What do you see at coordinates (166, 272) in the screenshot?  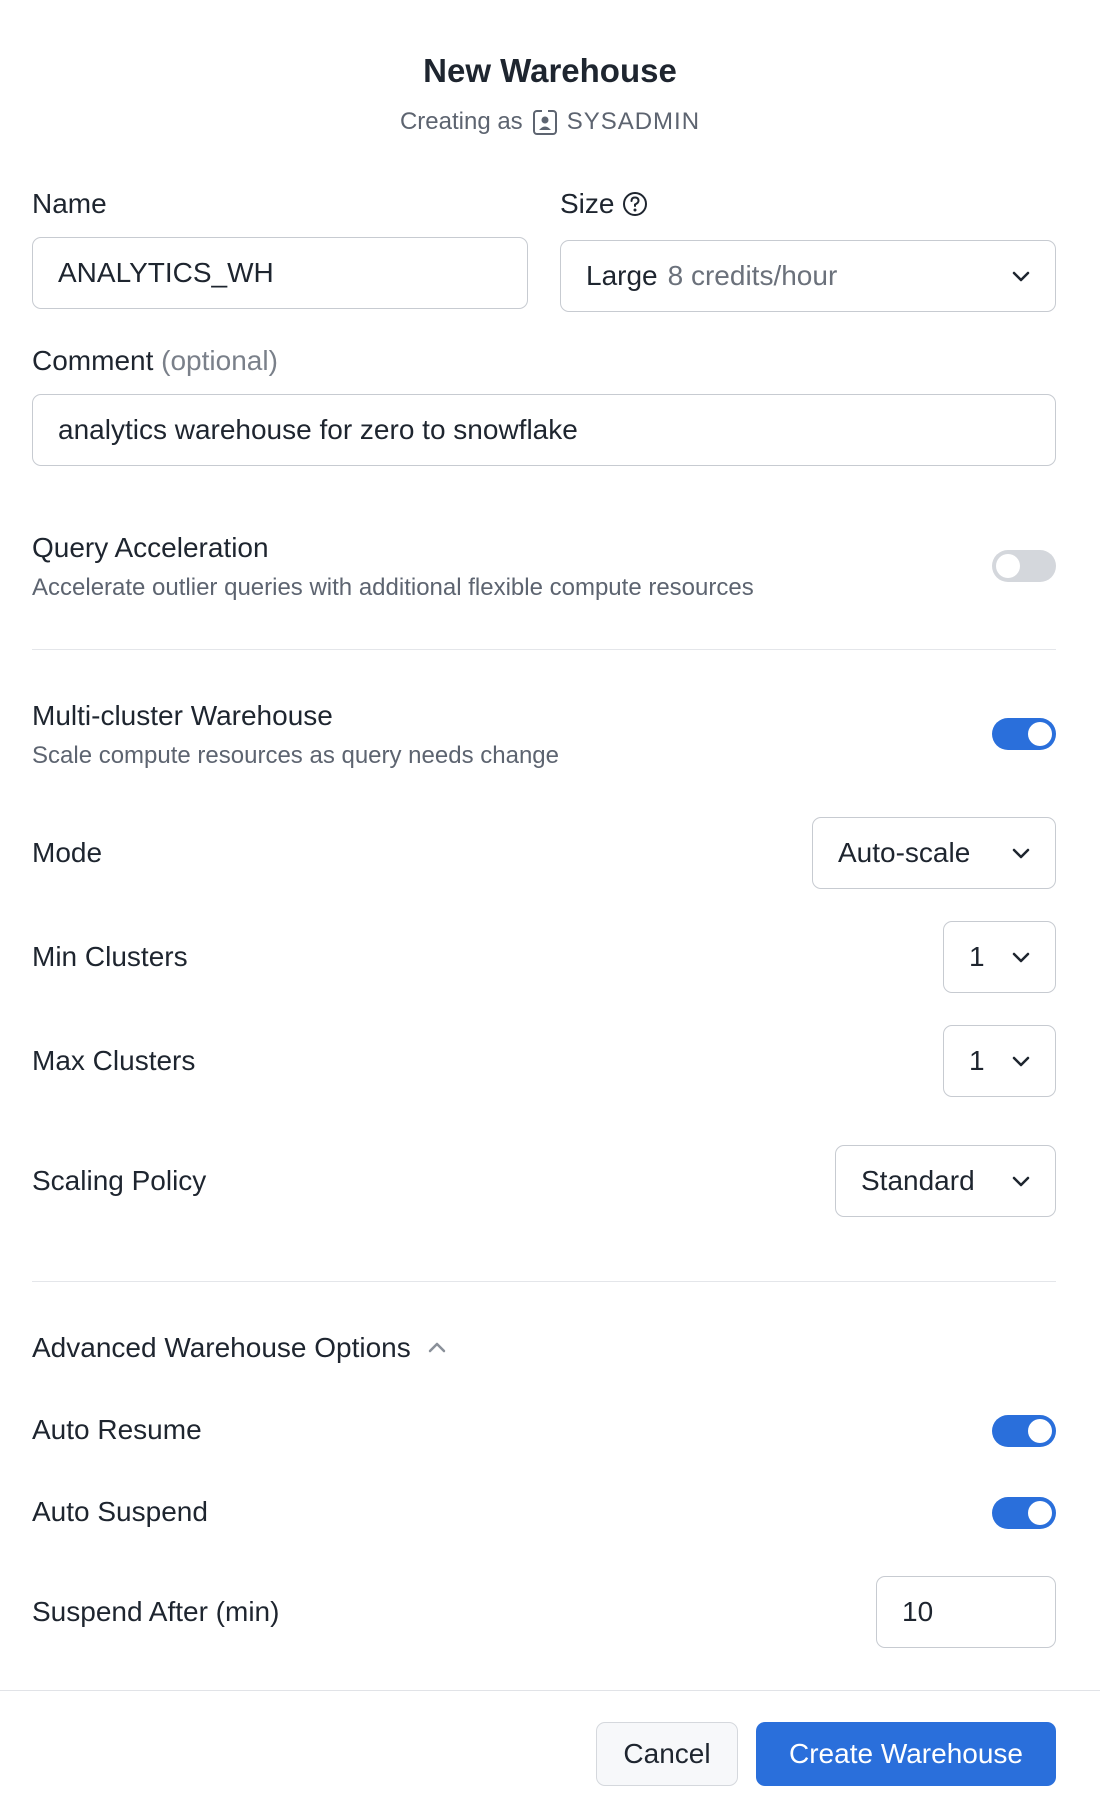 I see `name-input-value: ANALYTICS_WH` at bounding box center [166, 272].